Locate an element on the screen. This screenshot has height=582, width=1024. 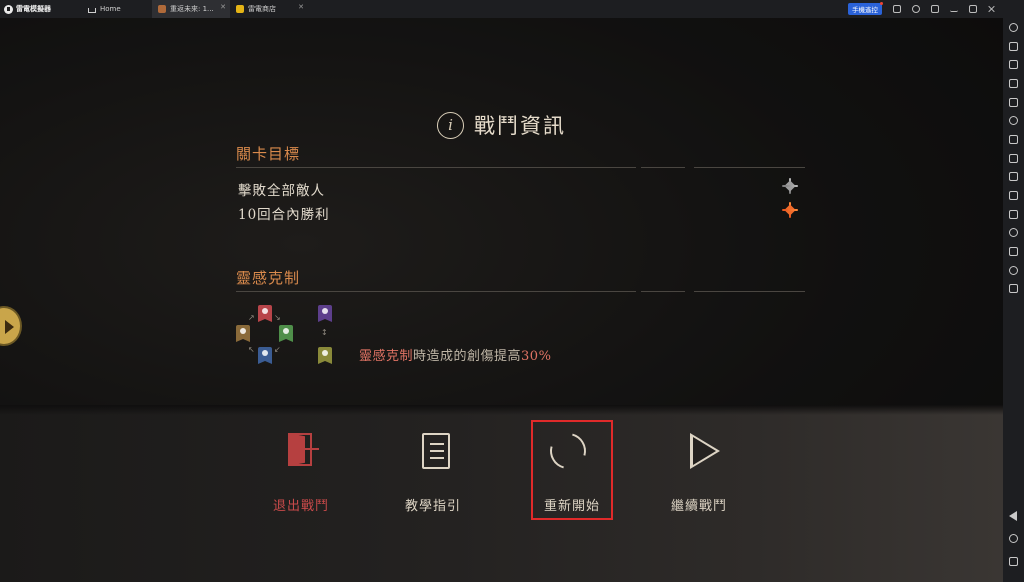
restart-label: 重新開始 is located at coordinates (571, 506).